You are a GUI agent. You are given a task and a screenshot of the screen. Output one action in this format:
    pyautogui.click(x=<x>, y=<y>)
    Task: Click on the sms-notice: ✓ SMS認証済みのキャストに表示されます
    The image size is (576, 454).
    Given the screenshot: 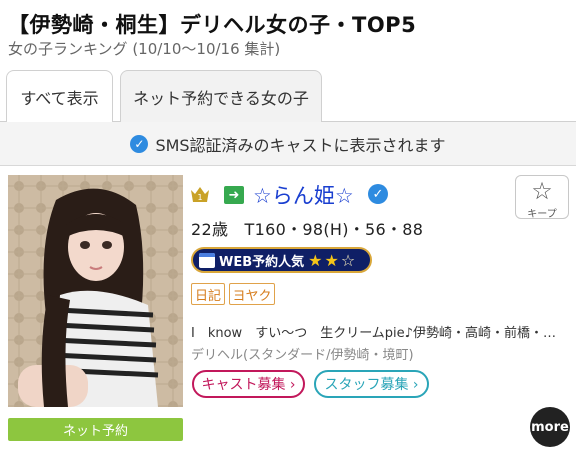 What is the action you would take?
    pyautogui.click(x=288, y=144)
    